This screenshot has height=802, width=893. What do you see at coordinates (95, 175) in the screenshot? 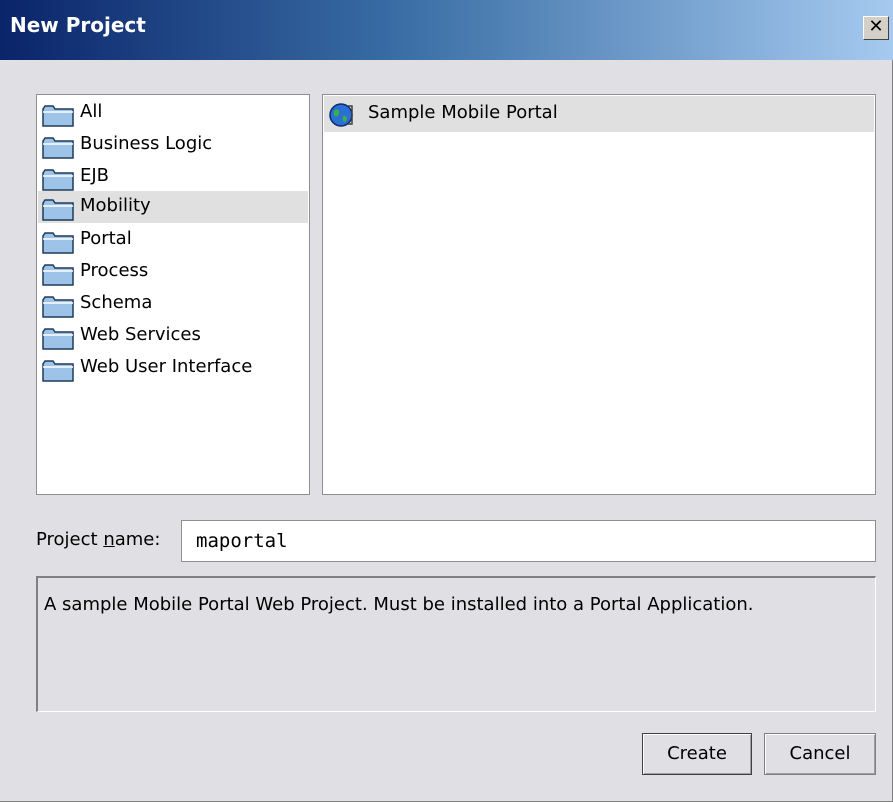
I see `category-label: EJB` at bounding box center [95, 175].